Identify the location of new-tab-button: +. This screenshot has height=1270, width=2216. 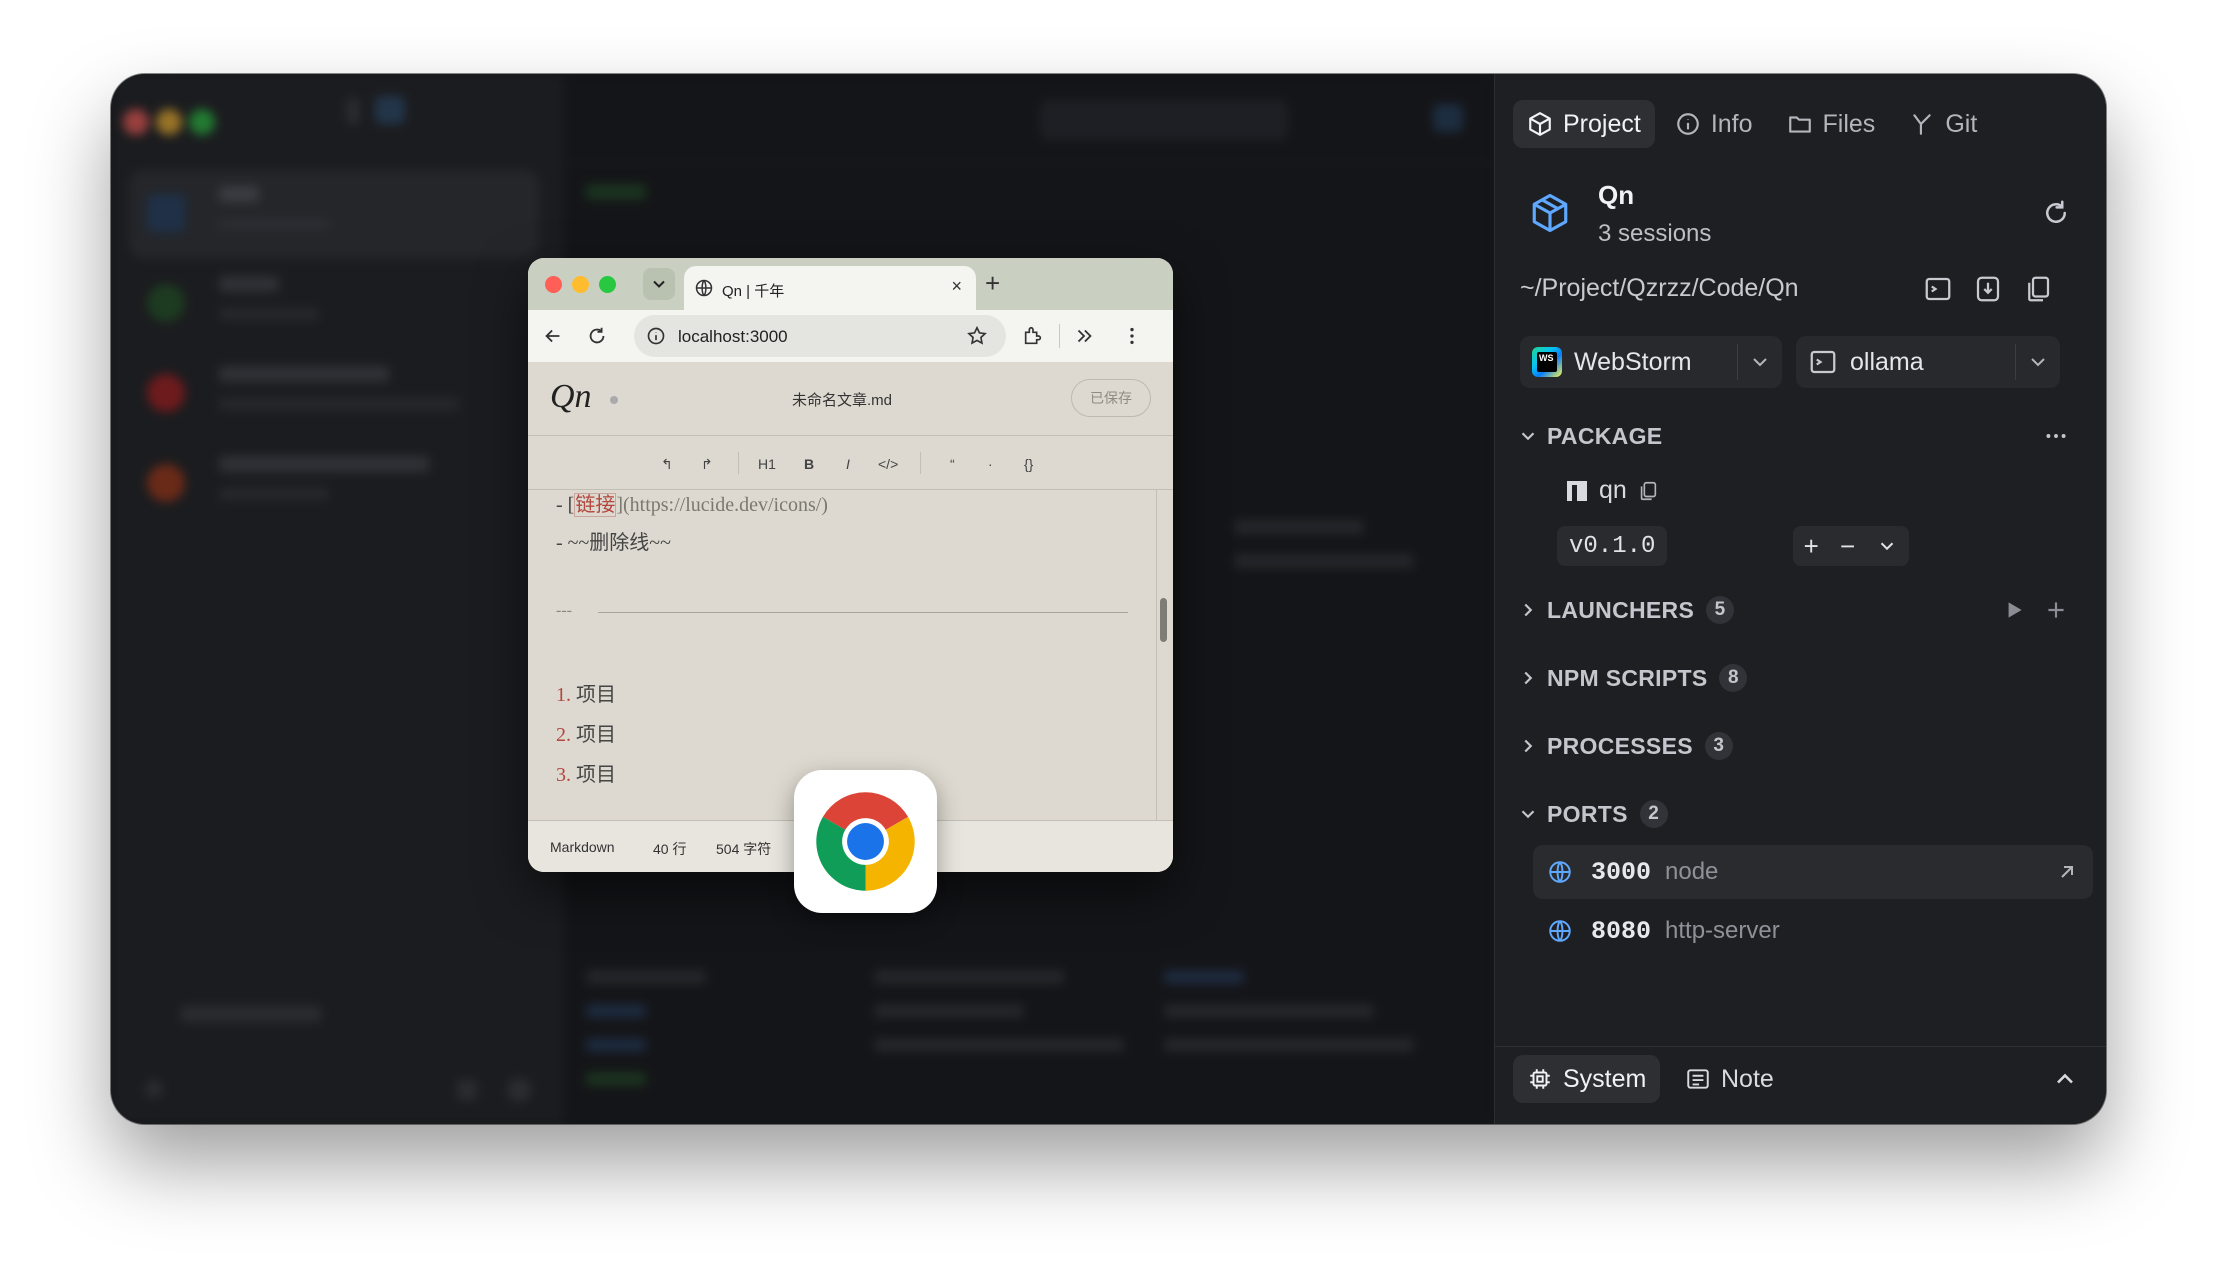
(992, 283).